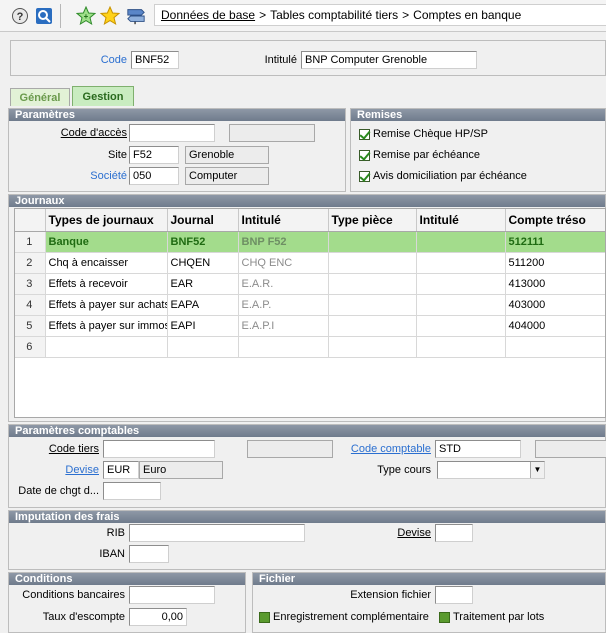 The height and width of the screenshot is (633, 606). I want to click on remise-echeance-checkbox, so click(364, 155).